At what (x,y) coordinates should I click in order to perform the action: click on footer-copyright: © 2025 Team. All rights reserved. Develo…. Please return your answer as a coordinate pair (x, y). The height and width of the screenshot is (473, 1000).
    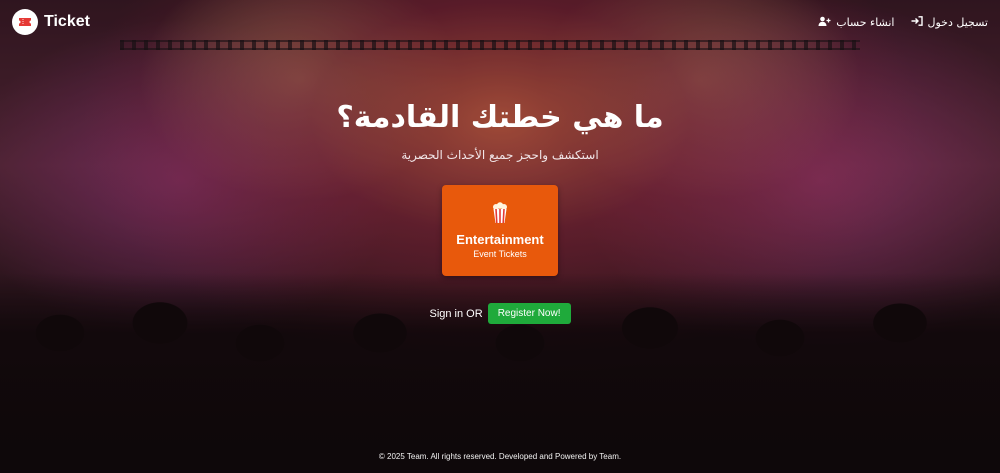
    Looking at the image, I should click on (500, 456).